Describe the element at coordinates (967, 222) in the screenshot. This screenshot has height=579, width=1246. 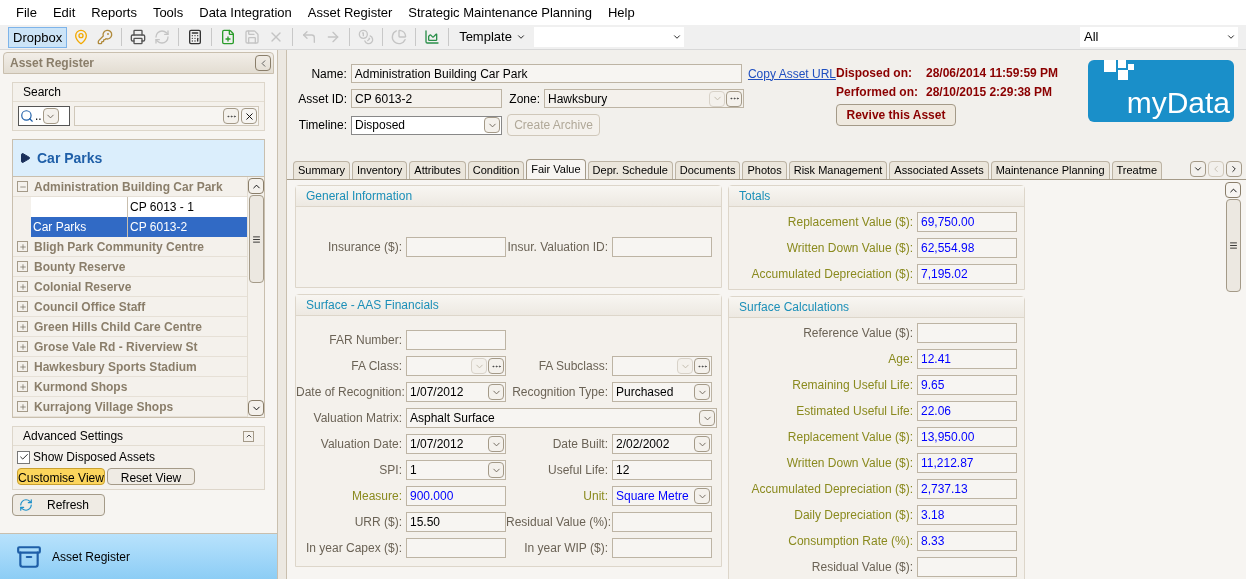
I see `input-field: 69,750.00` at that location.